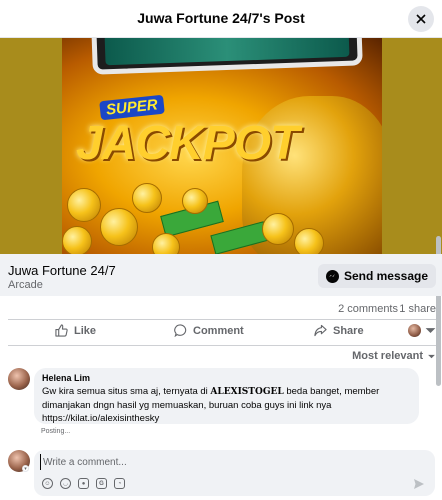 This screenshot has height=500, width=442. I want to click on comment-label: Comment, so click(218, 330).